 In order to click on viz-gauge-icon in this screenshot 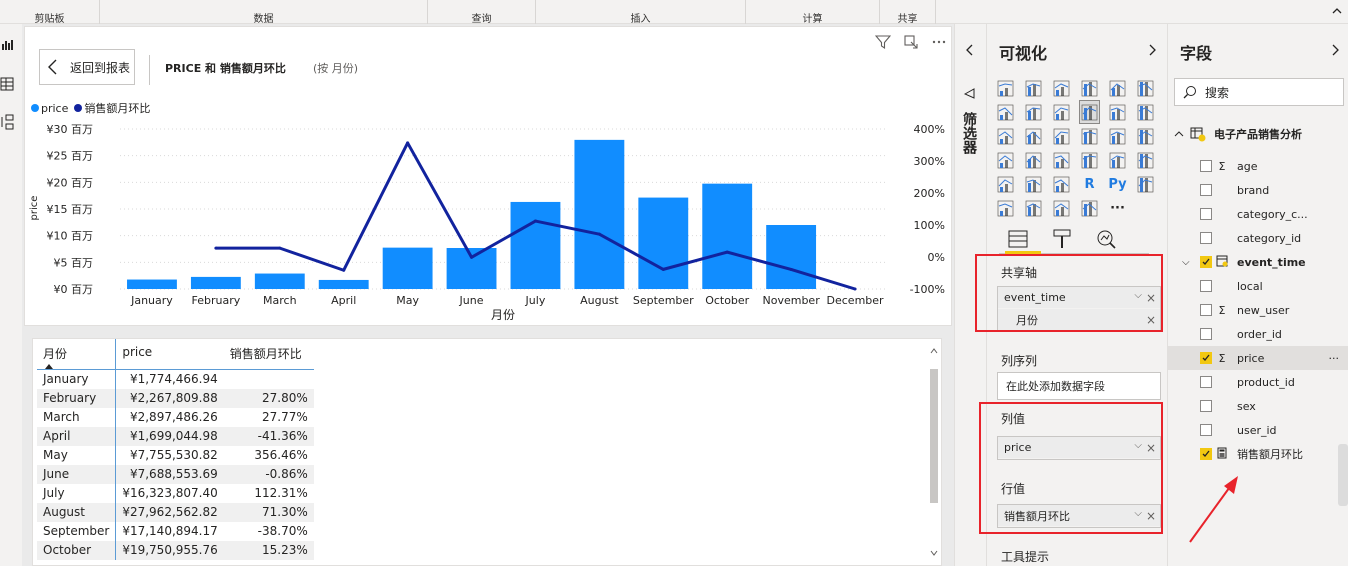, I will do `click(1061, 160)`.